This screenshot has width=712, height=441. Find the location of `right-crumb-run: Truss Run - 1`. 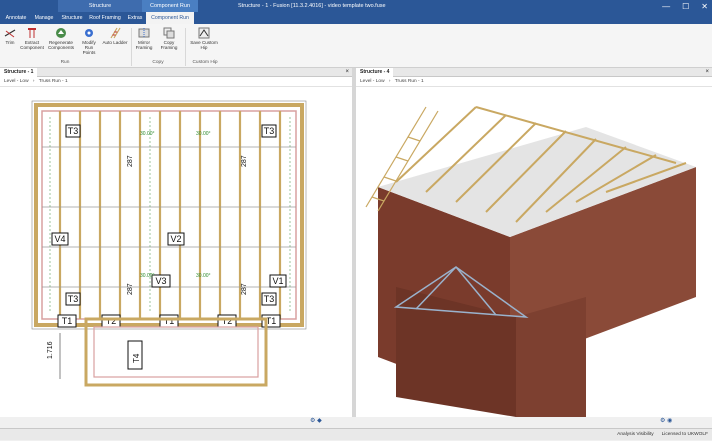

right-crumb-run: Truss Run - 1 is located at coordinates (409, 81).